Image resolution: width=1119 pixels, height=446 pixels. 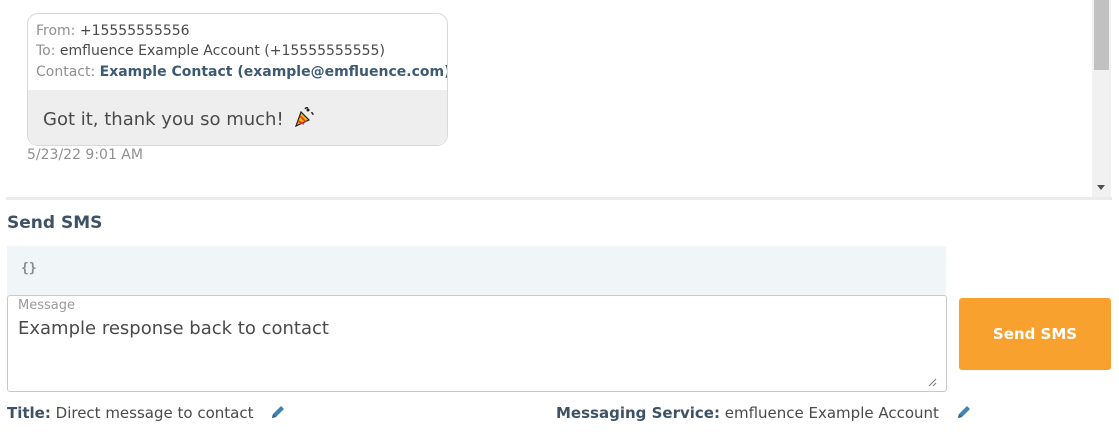 I want to click on contact-label: Contact:, so click(x=66, y=72).